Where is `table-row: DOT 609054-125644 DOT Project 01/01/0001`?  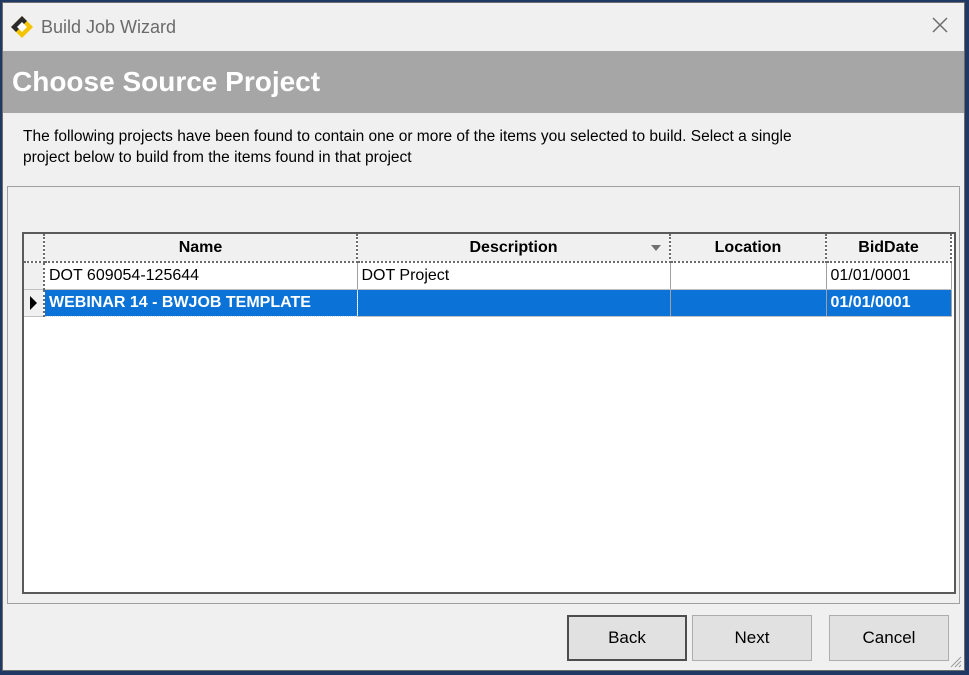
table-row: DOT 609054-125644 DOT Project 01/01/0001 is located at coordinates (488, 276).